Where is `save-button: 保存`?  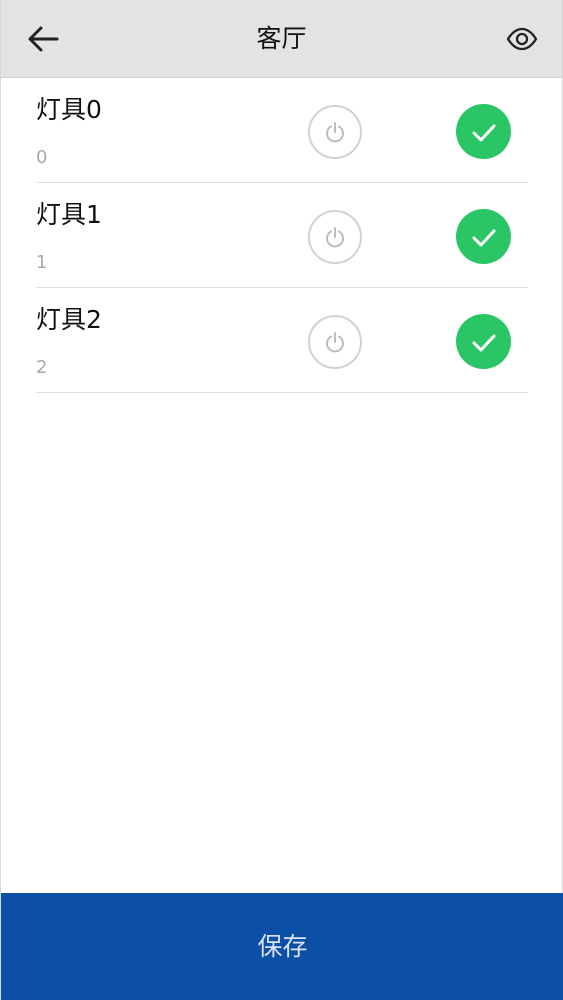 save-button: 保存 is located at coordinates (282, 946).